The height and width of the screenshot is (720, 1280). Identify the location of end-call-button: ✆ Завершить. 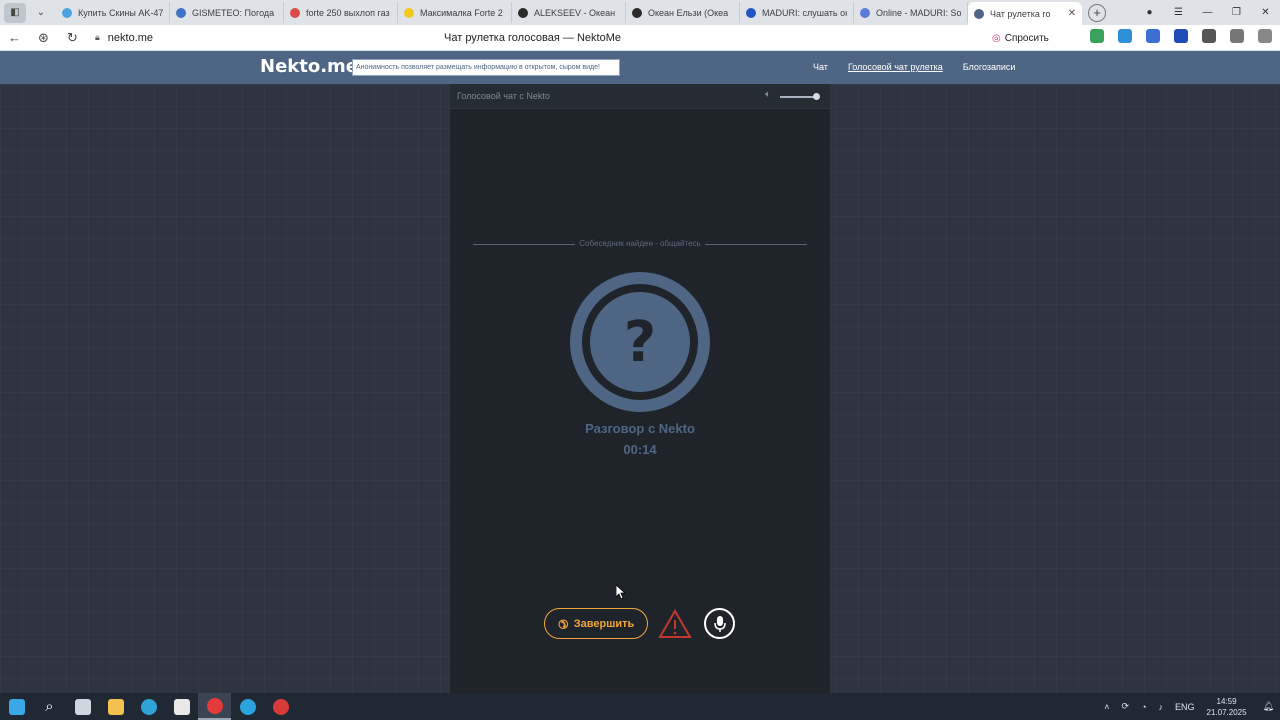
(596, 623).